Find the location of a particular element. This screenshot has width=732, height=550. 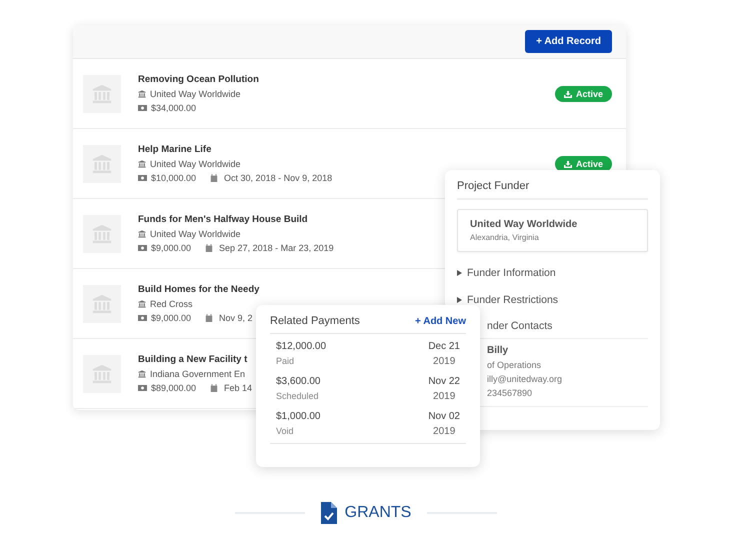

amount: $89,000.00 is located at coordinates (173, 388).